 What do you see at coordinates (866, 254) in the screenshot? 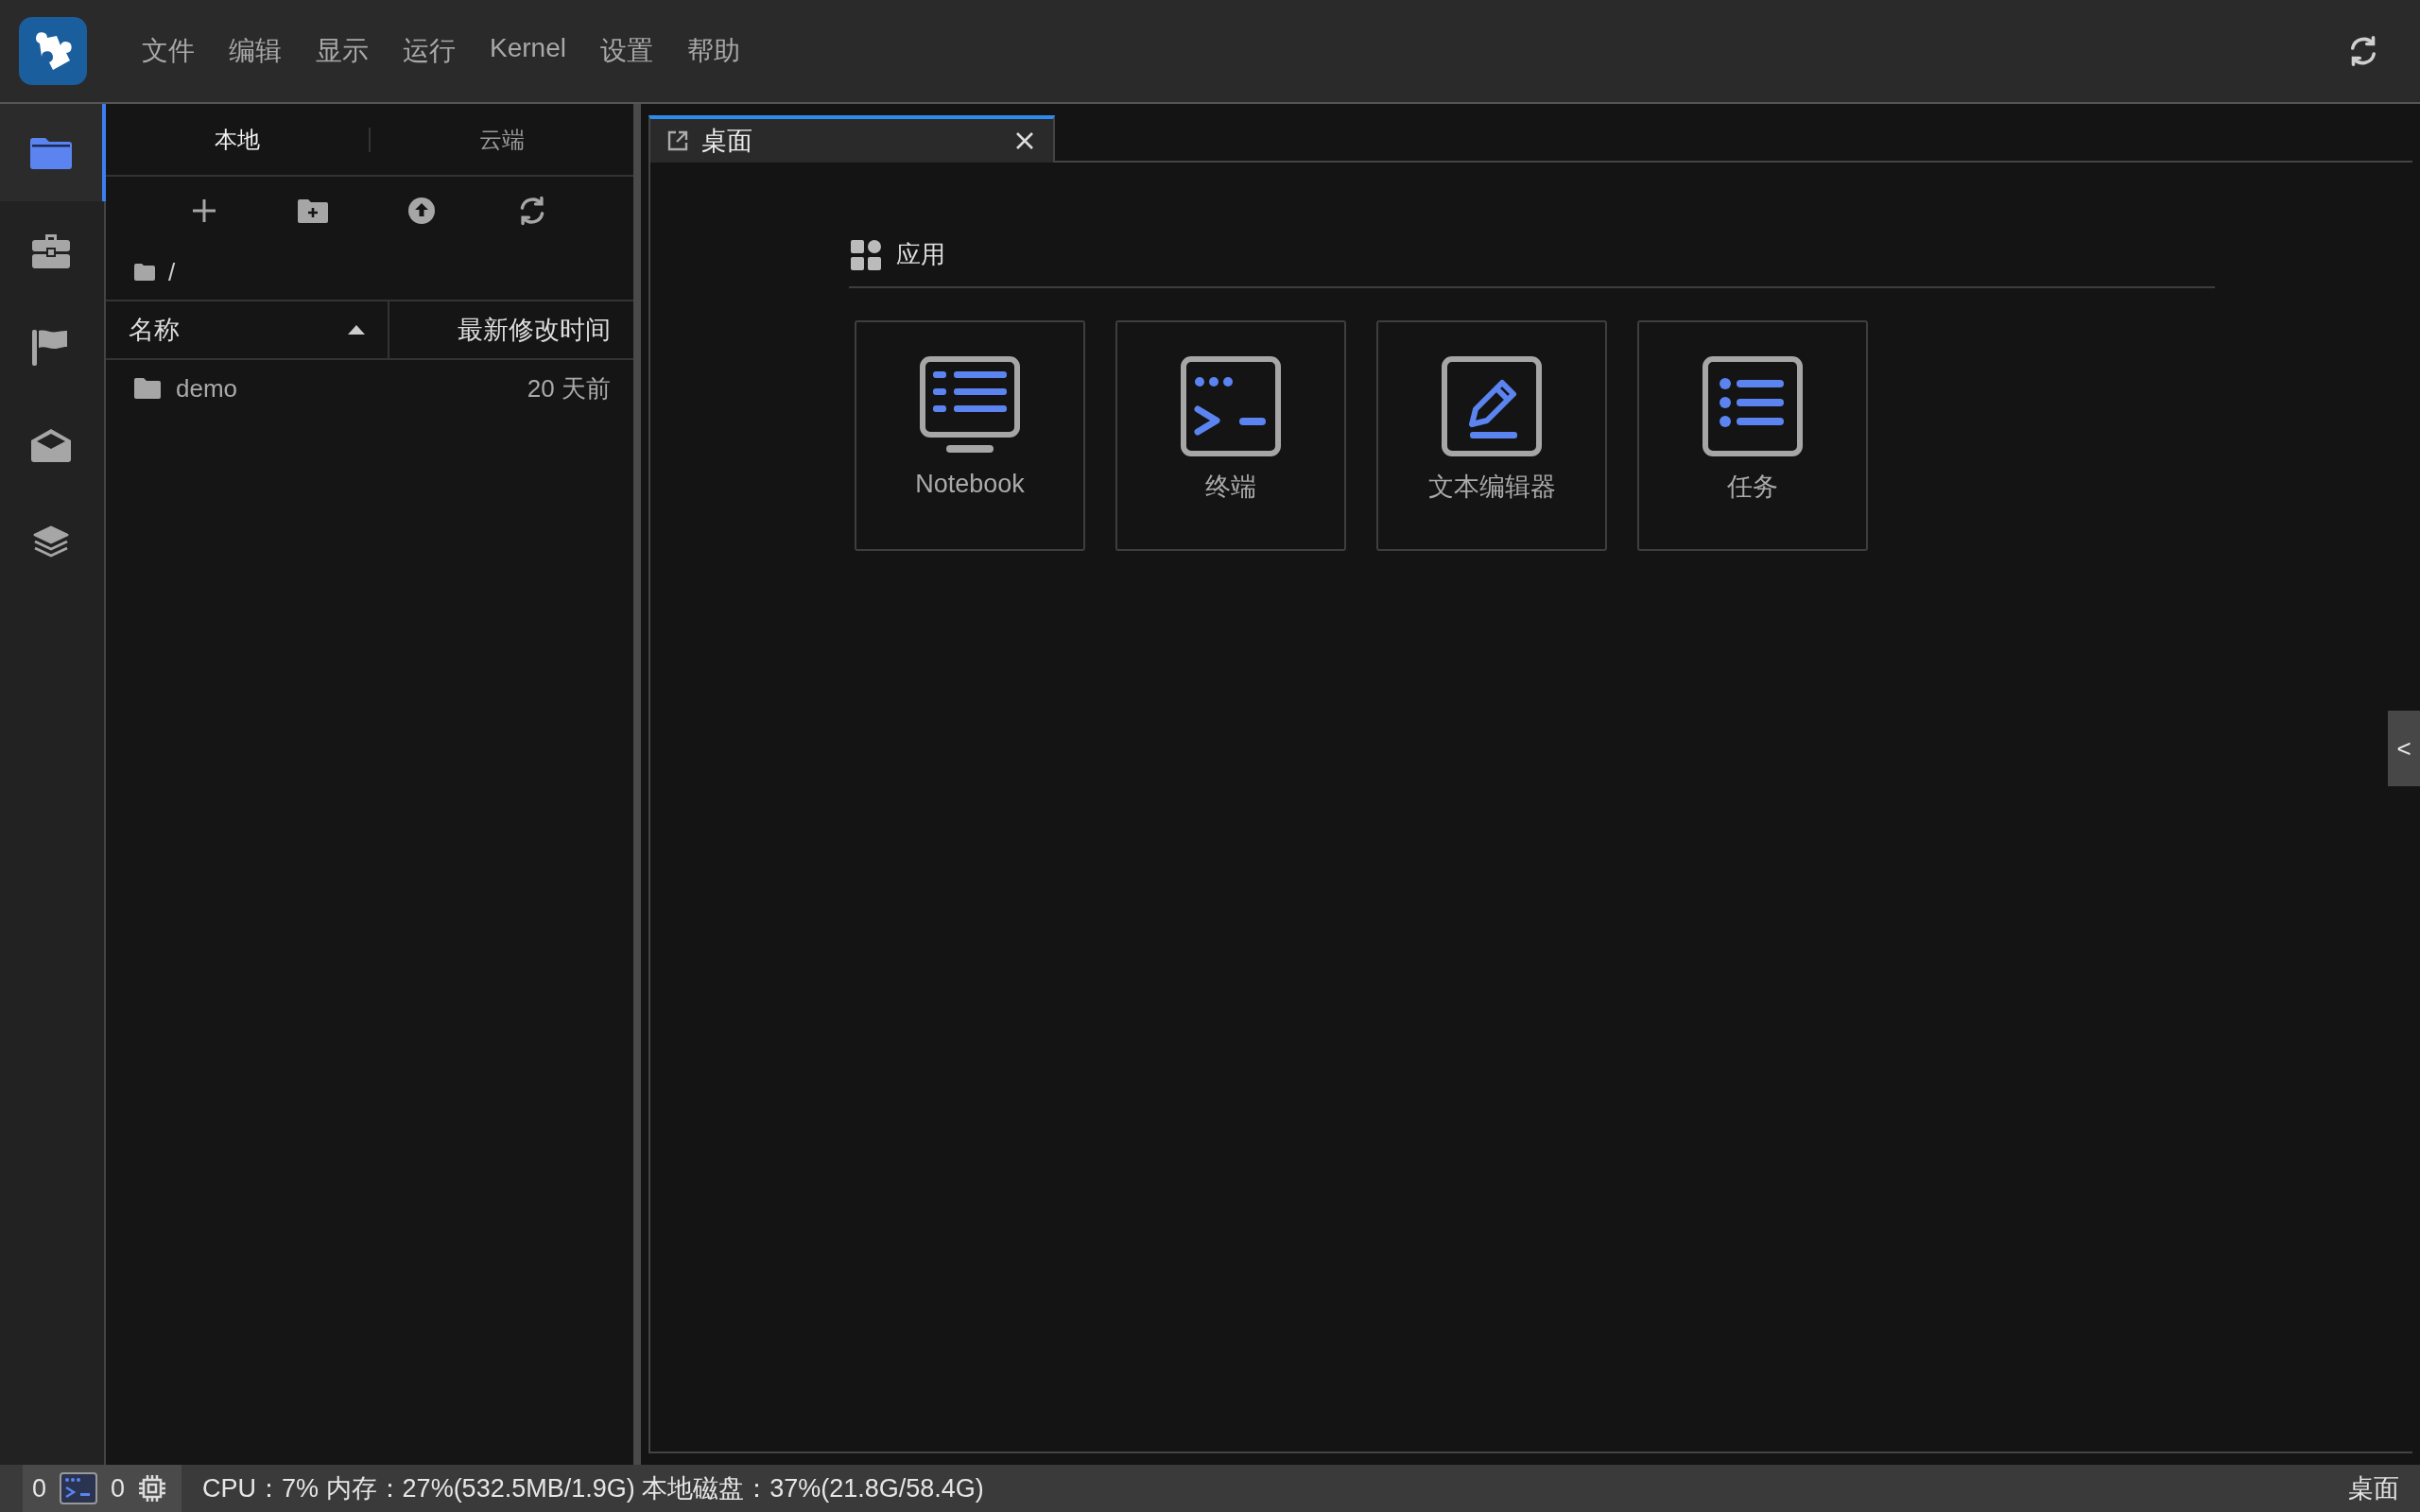
I see `apps-grid-icon` at bounding box center [866, 254].